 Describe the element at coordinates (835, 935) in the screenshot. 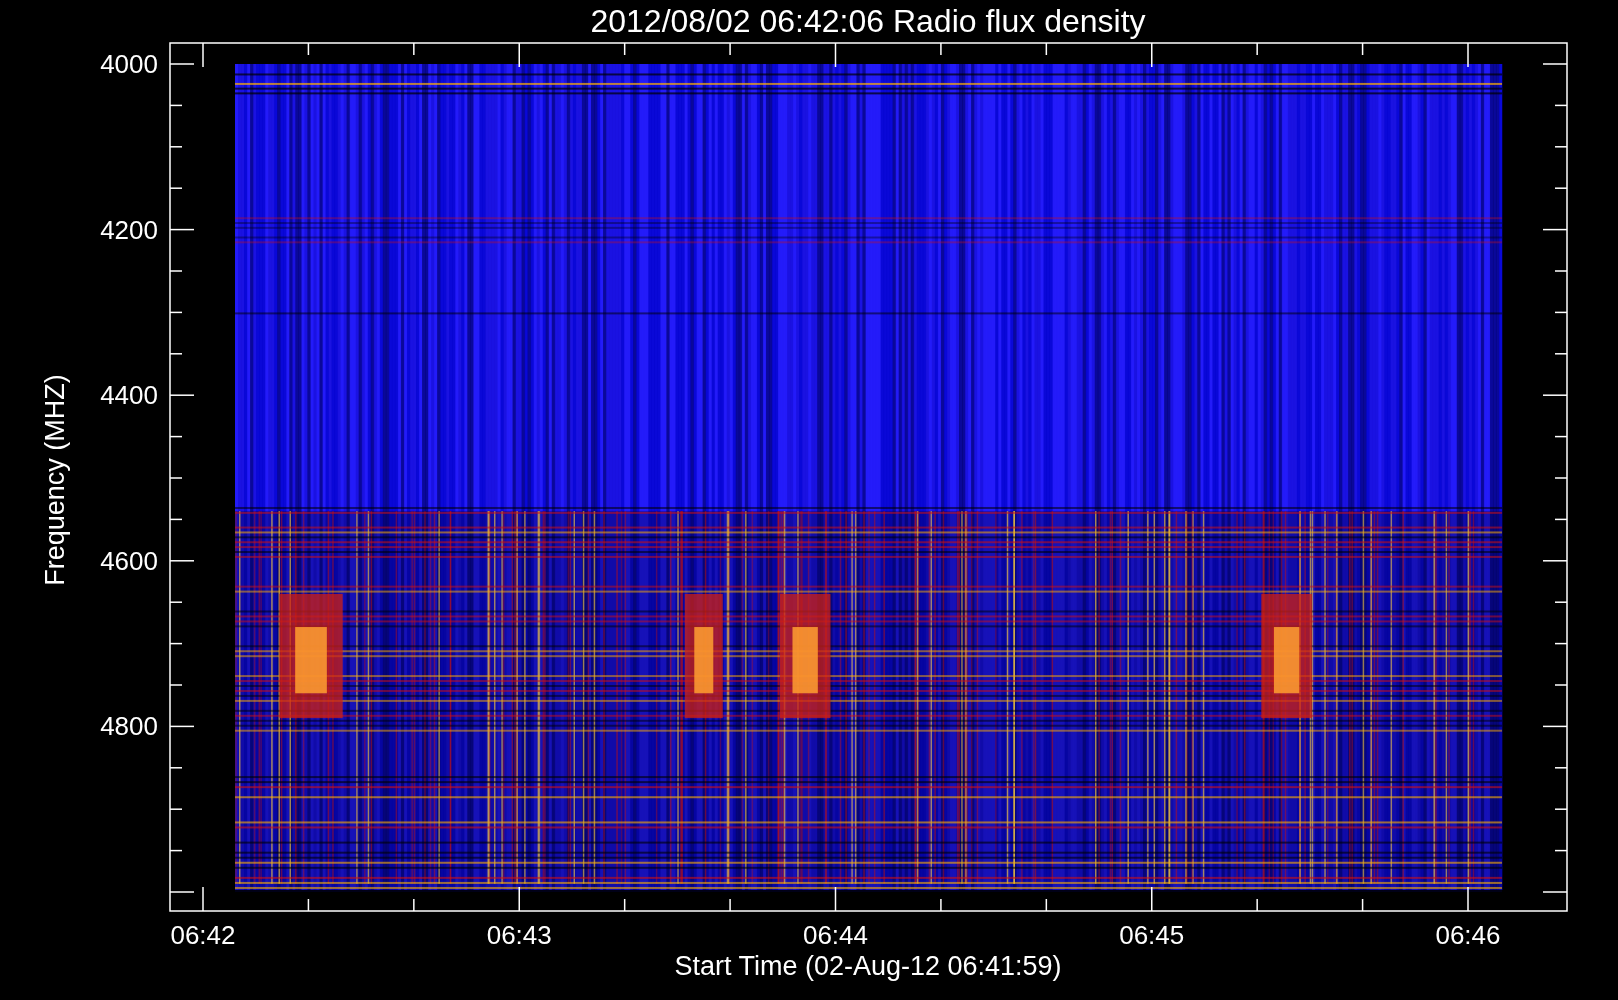

I see `x-tick-label: 06:44` at that location.